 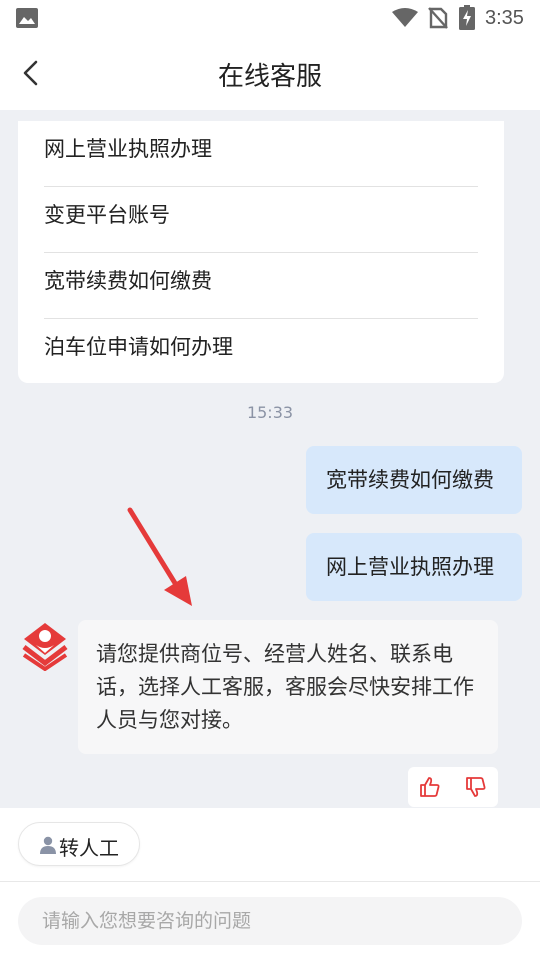 What do you see at coordinates (270, 18) in the screenshot?
I see `status-bar: 3:35` at bounding box center [270, 18].